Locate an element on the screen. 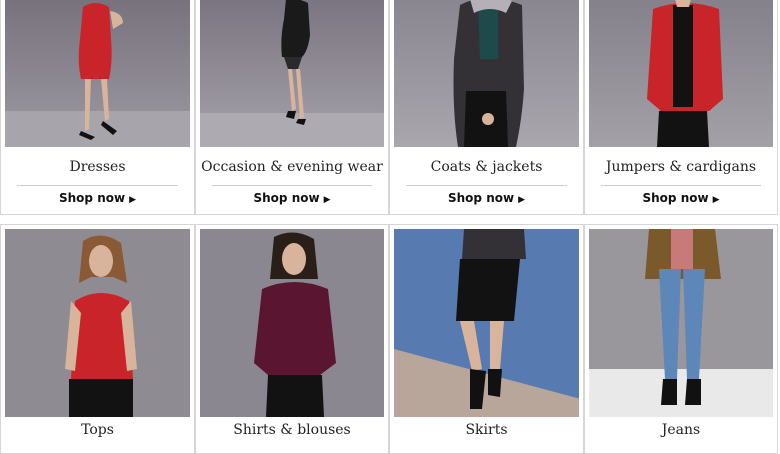  shirts-photo is located at coordinates (292, 323).